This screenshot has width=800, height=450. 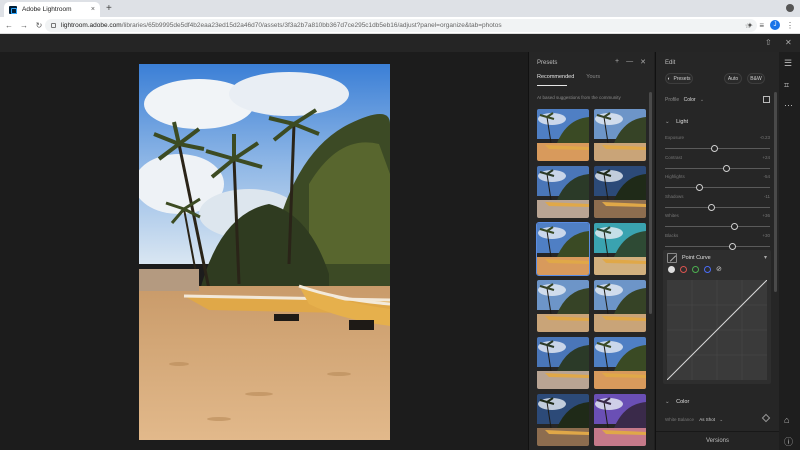 I want to click on active-tab-indicator, so click(x=552, y=85).